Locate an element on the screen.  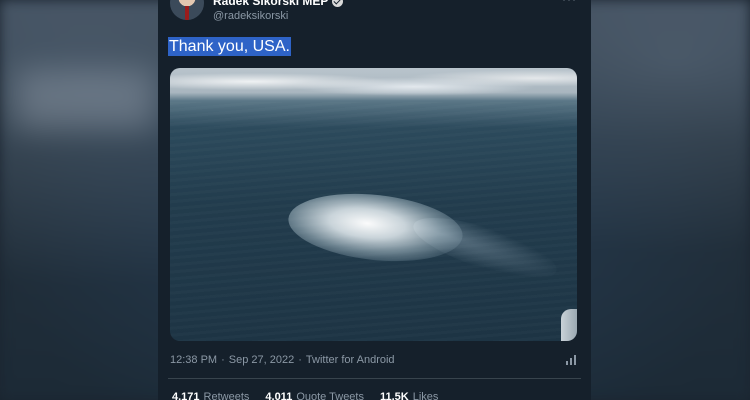
author-name-line: Radek Sikorski MEP is located at coordinates (278, 4).